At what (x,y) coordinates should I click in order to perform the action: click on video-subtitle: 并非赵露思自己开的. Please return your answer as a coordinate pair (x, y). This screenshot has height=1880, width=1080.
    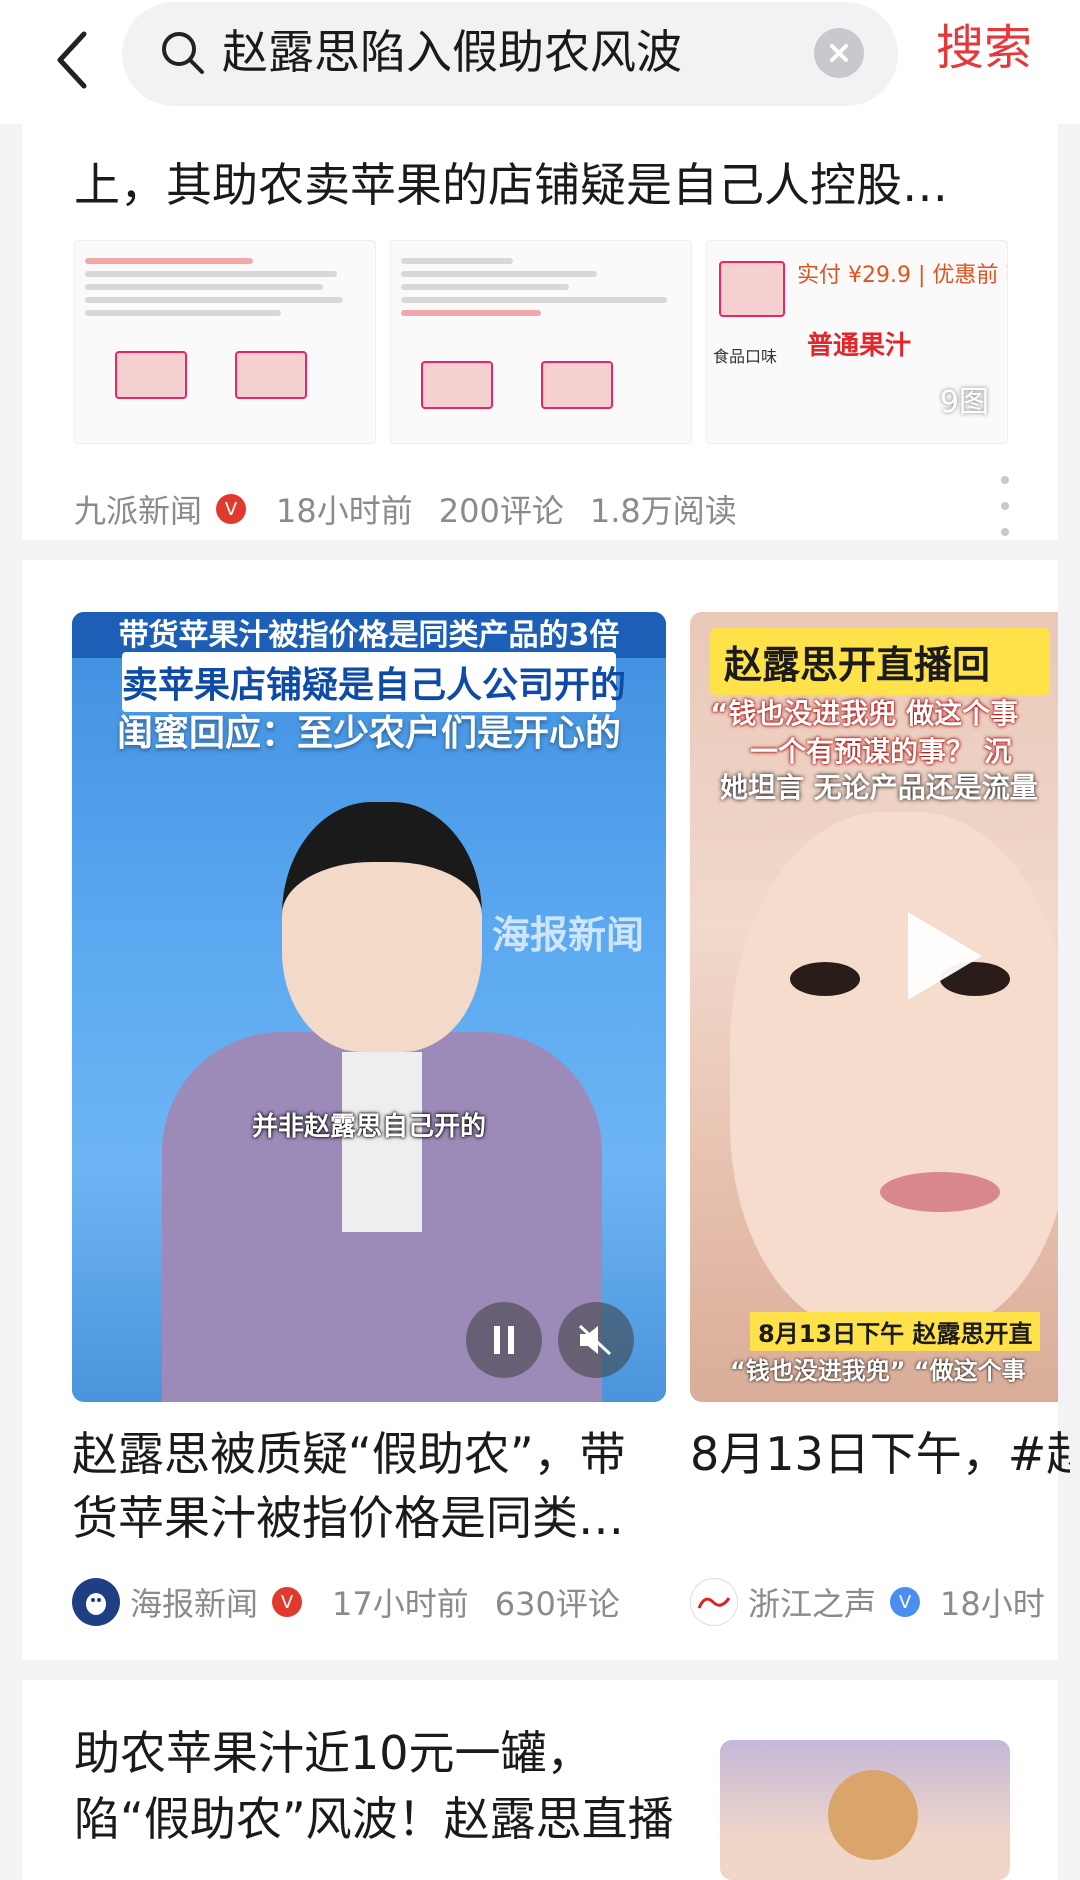
    Looking at the image, I should click on (368, 1127).